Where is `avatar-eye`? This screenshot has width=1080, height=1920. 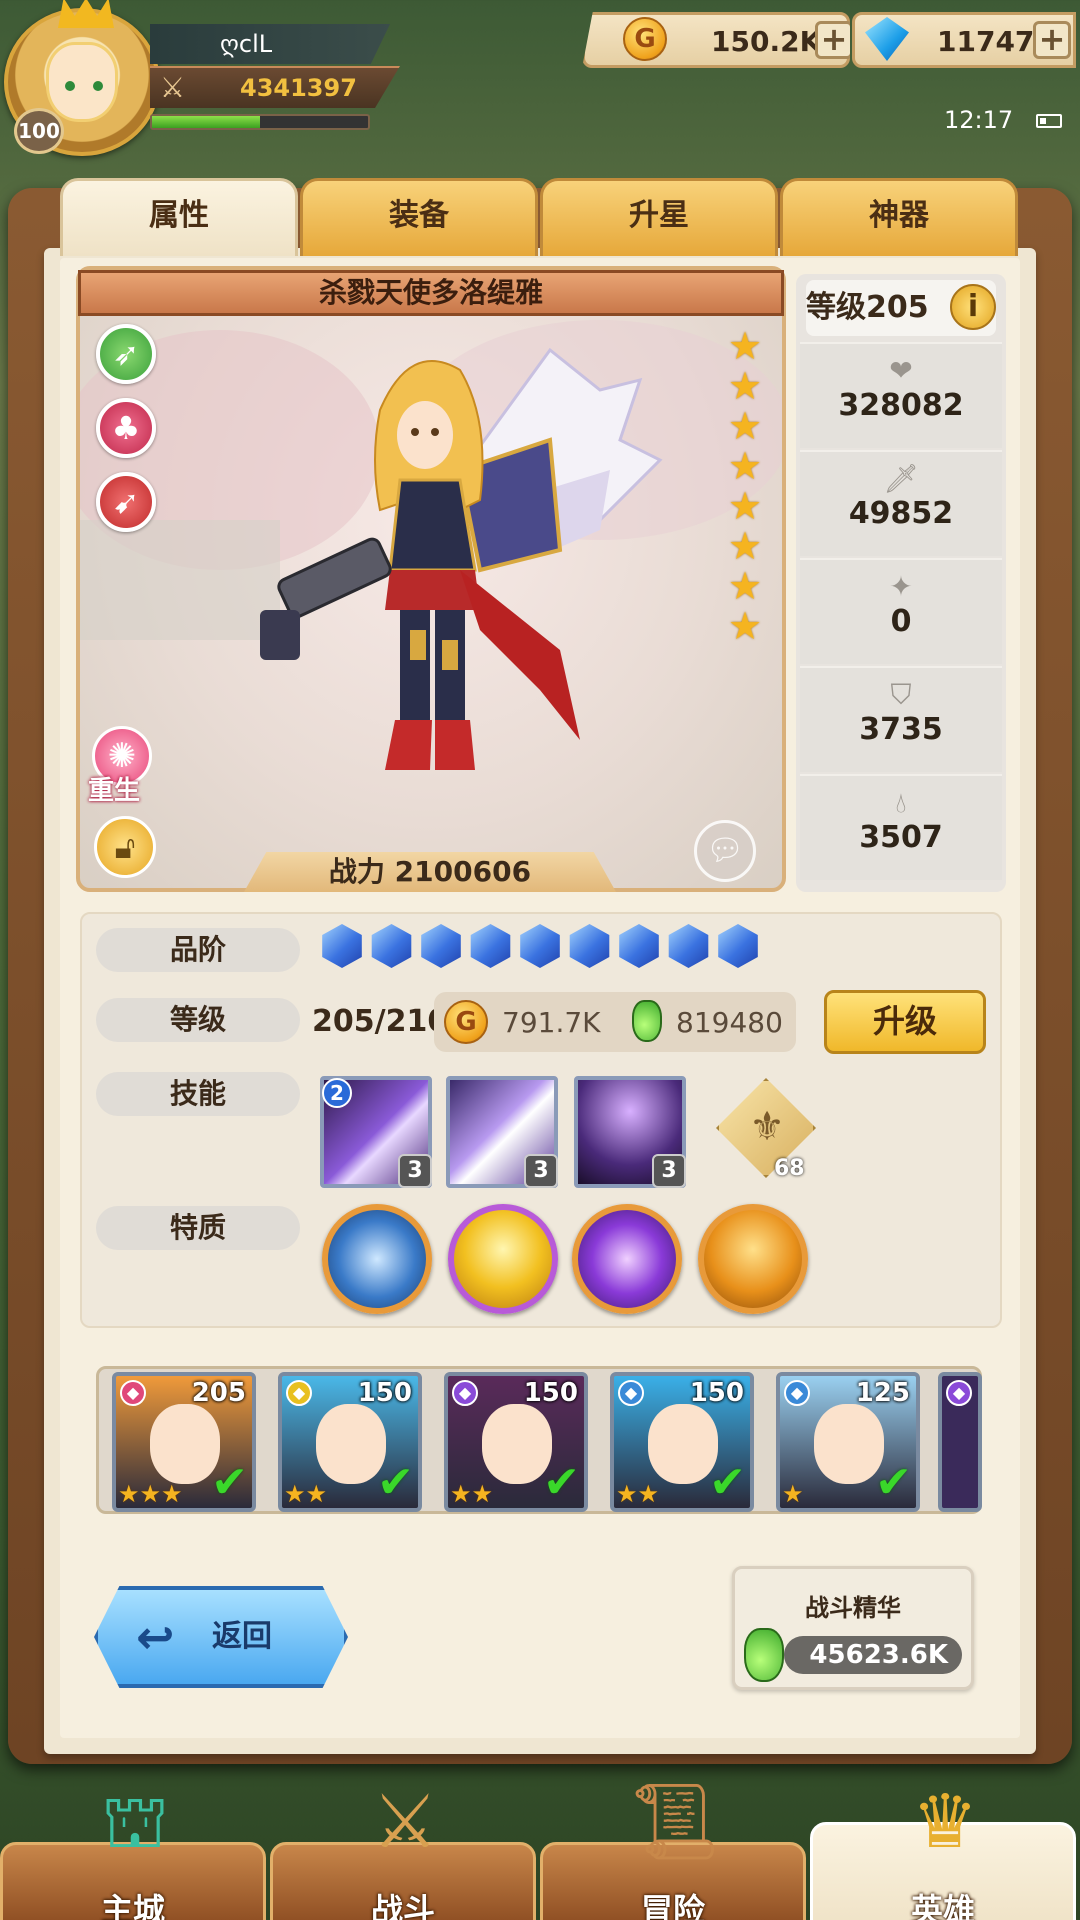
avatar-eye is located at coordinates (98, 86).